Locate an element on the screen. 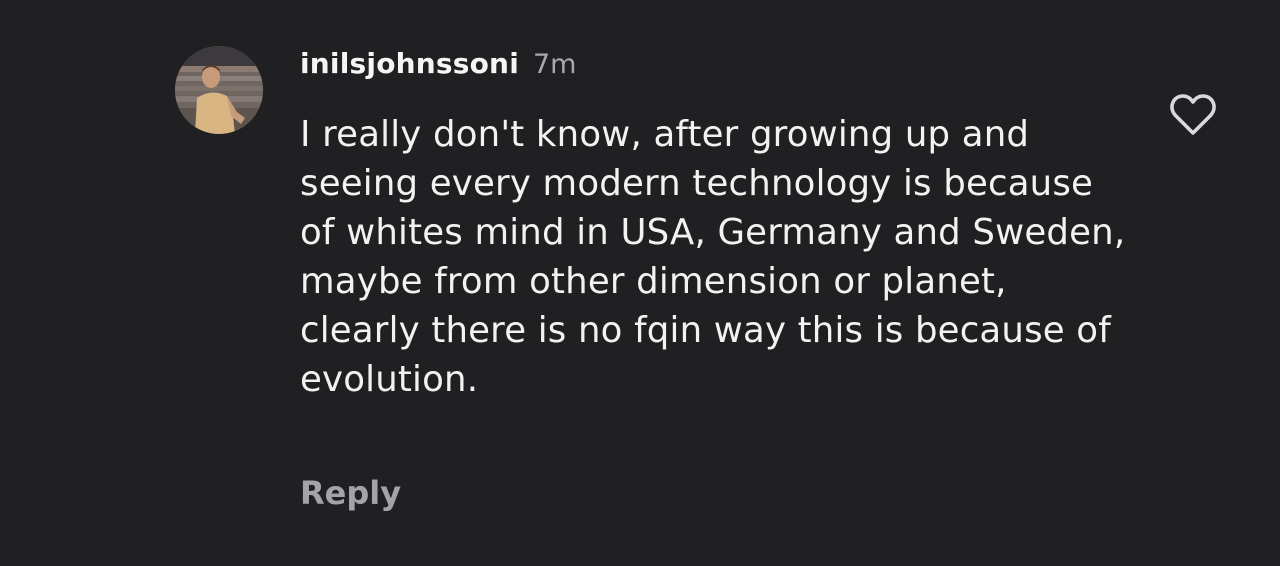 The width and height of the screenshot is (1280, 566). user-avatar is located at coordinates (219, 90).